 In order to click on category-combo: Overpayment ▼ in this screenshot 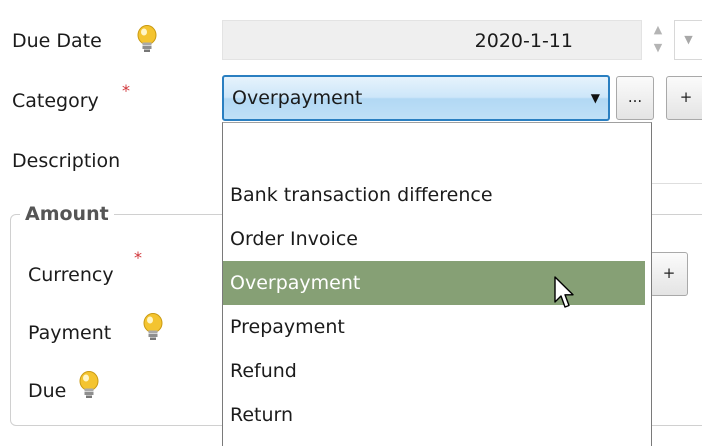, I will do `click(416, 98)`.